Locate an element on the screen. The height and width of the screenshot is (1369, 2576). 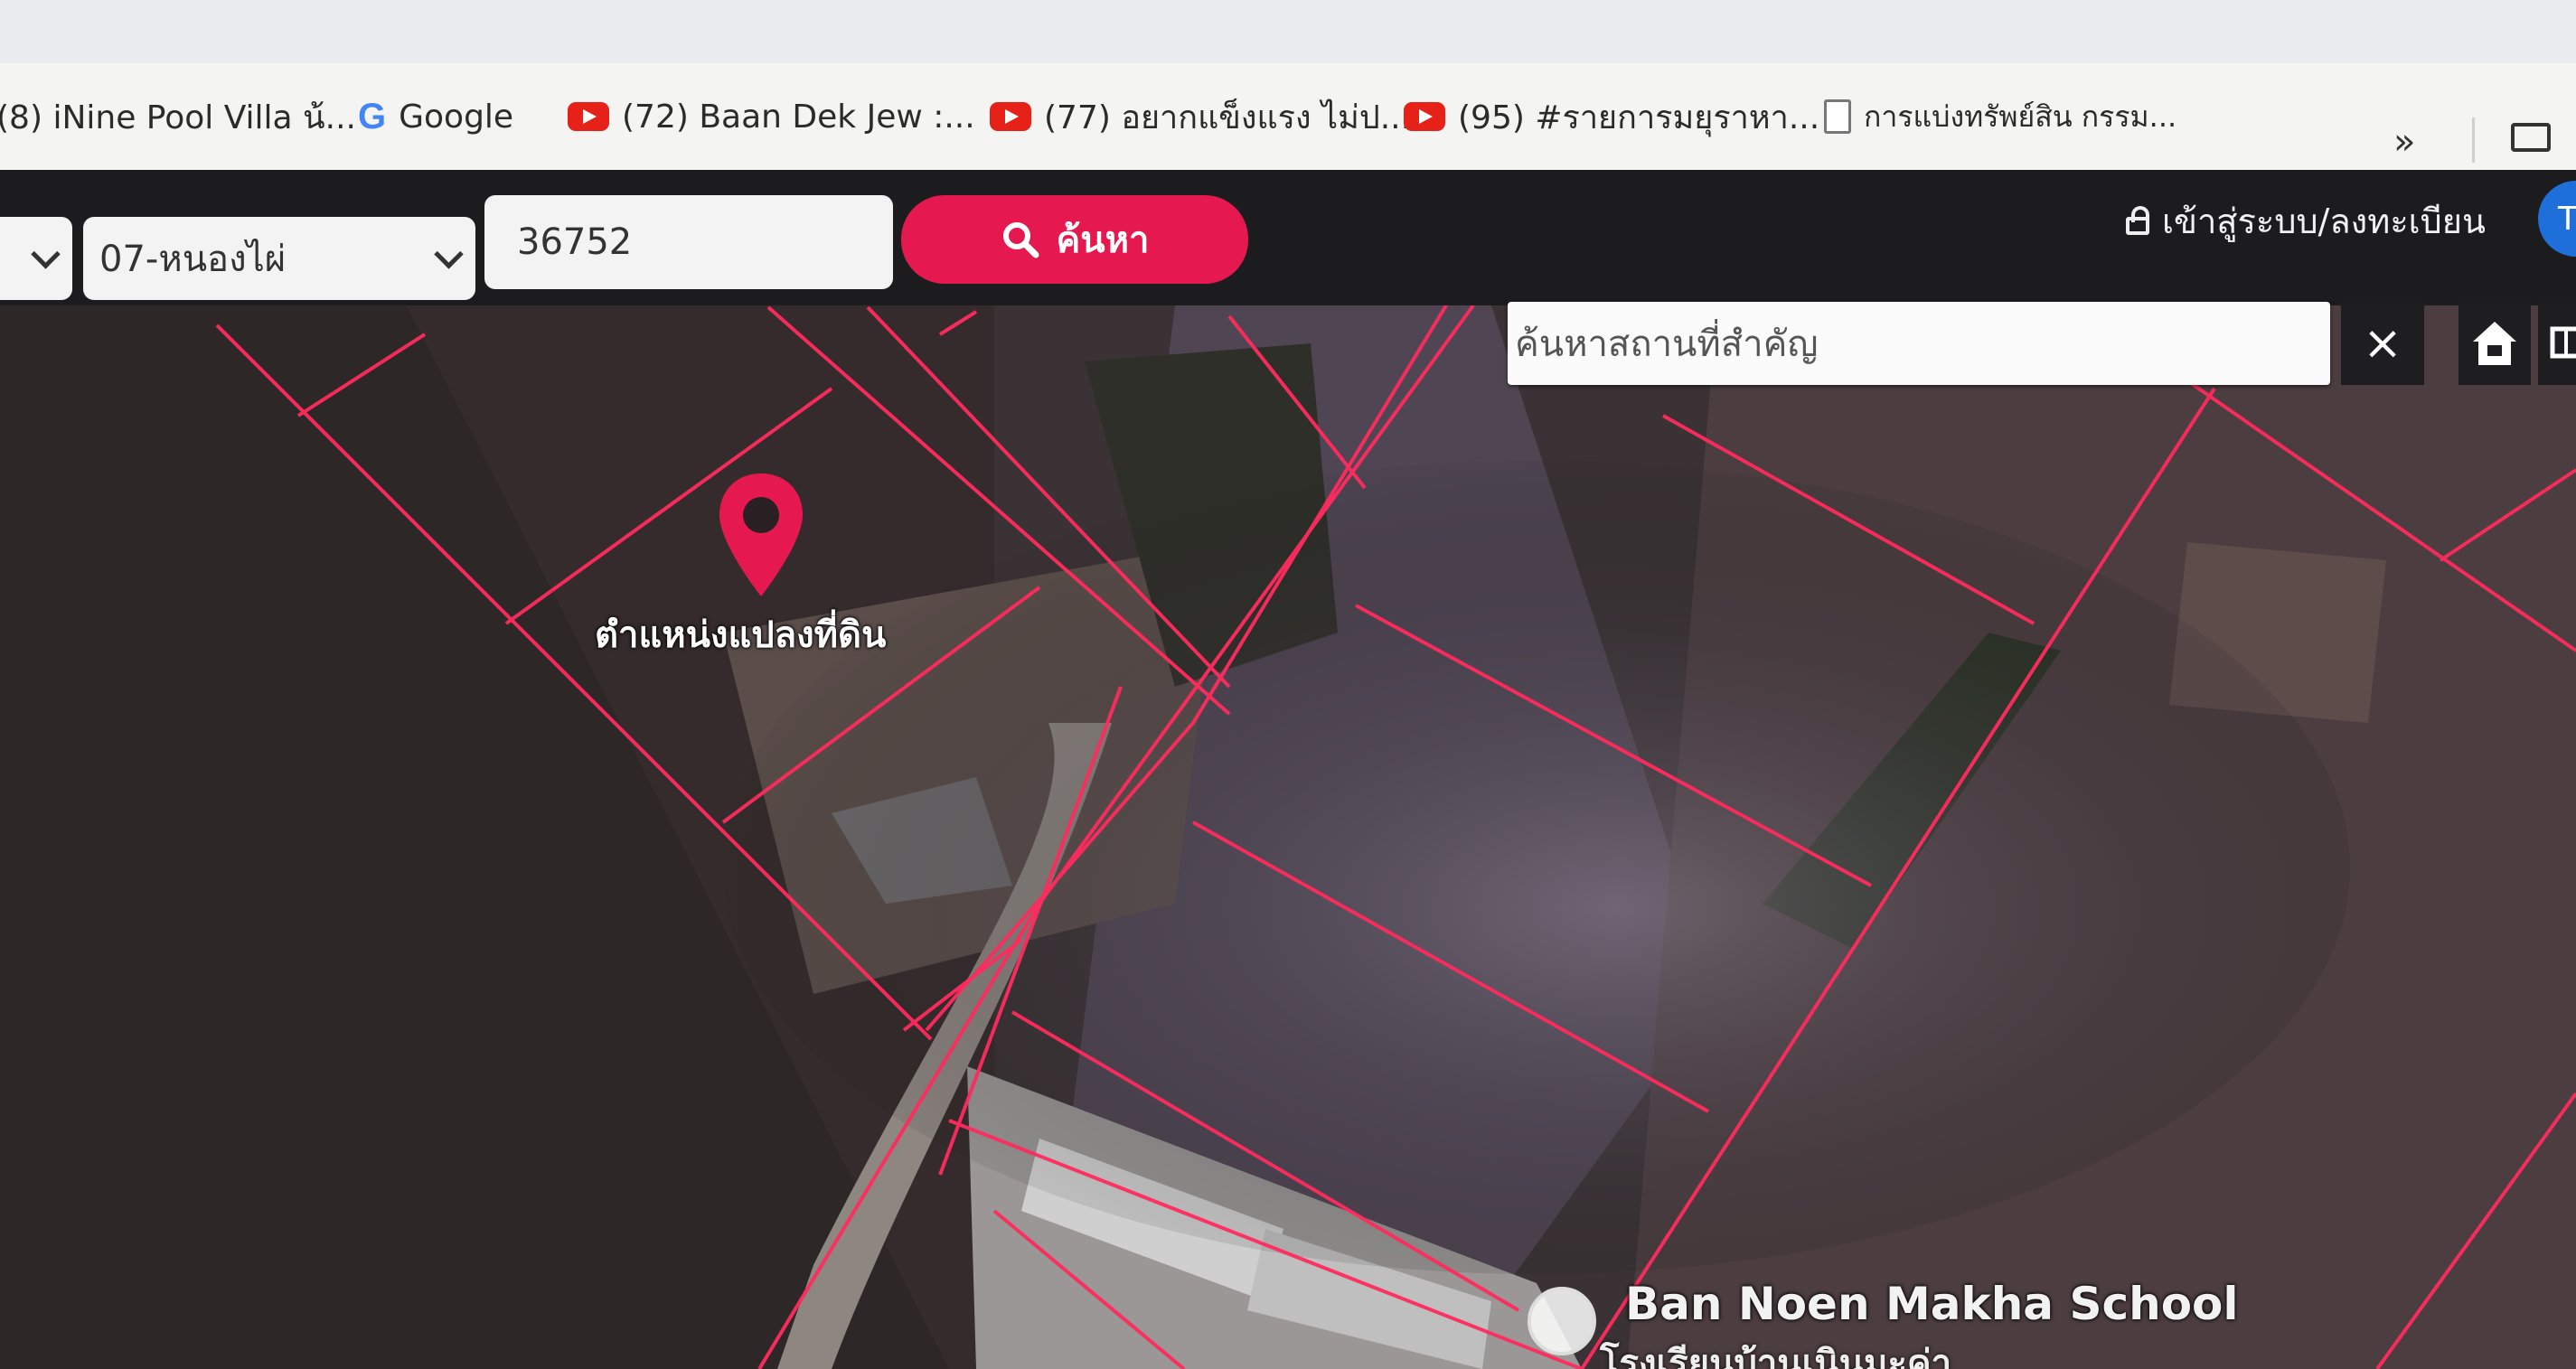
browser-tab-strip is located at coordinates (1288, 31).